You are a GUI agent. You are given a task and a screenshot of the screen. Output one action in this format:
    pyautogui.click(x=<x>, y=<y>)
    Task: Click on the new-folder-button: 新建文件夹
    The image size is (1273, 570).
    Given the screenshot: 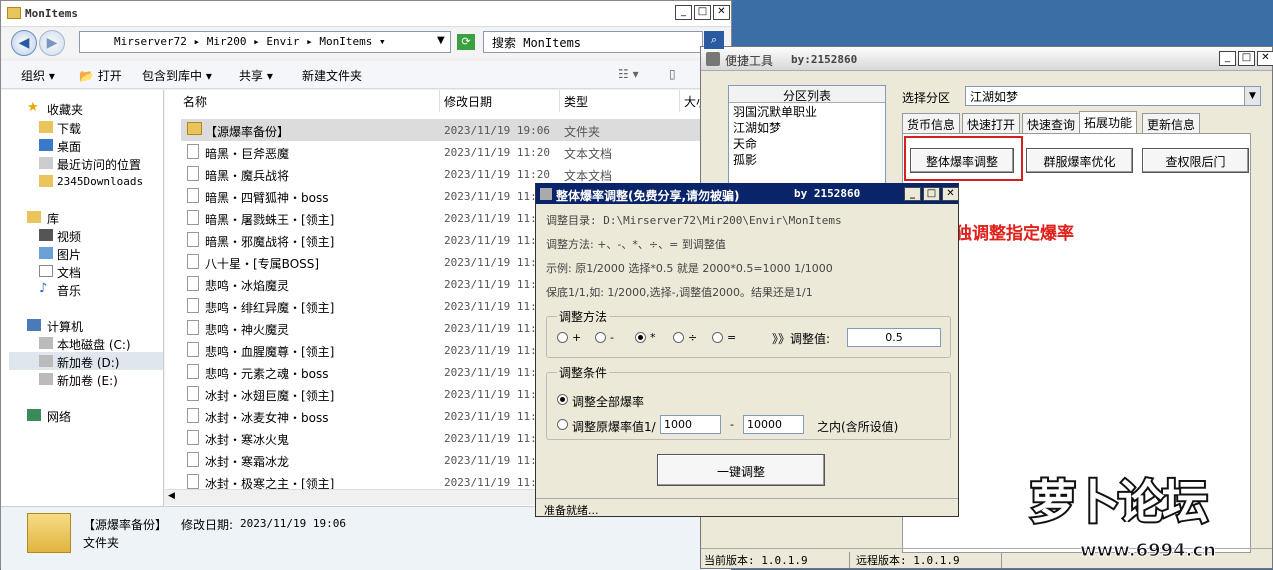 What is the action you would take?
    pyautogui.click(x=332, y=75)
    